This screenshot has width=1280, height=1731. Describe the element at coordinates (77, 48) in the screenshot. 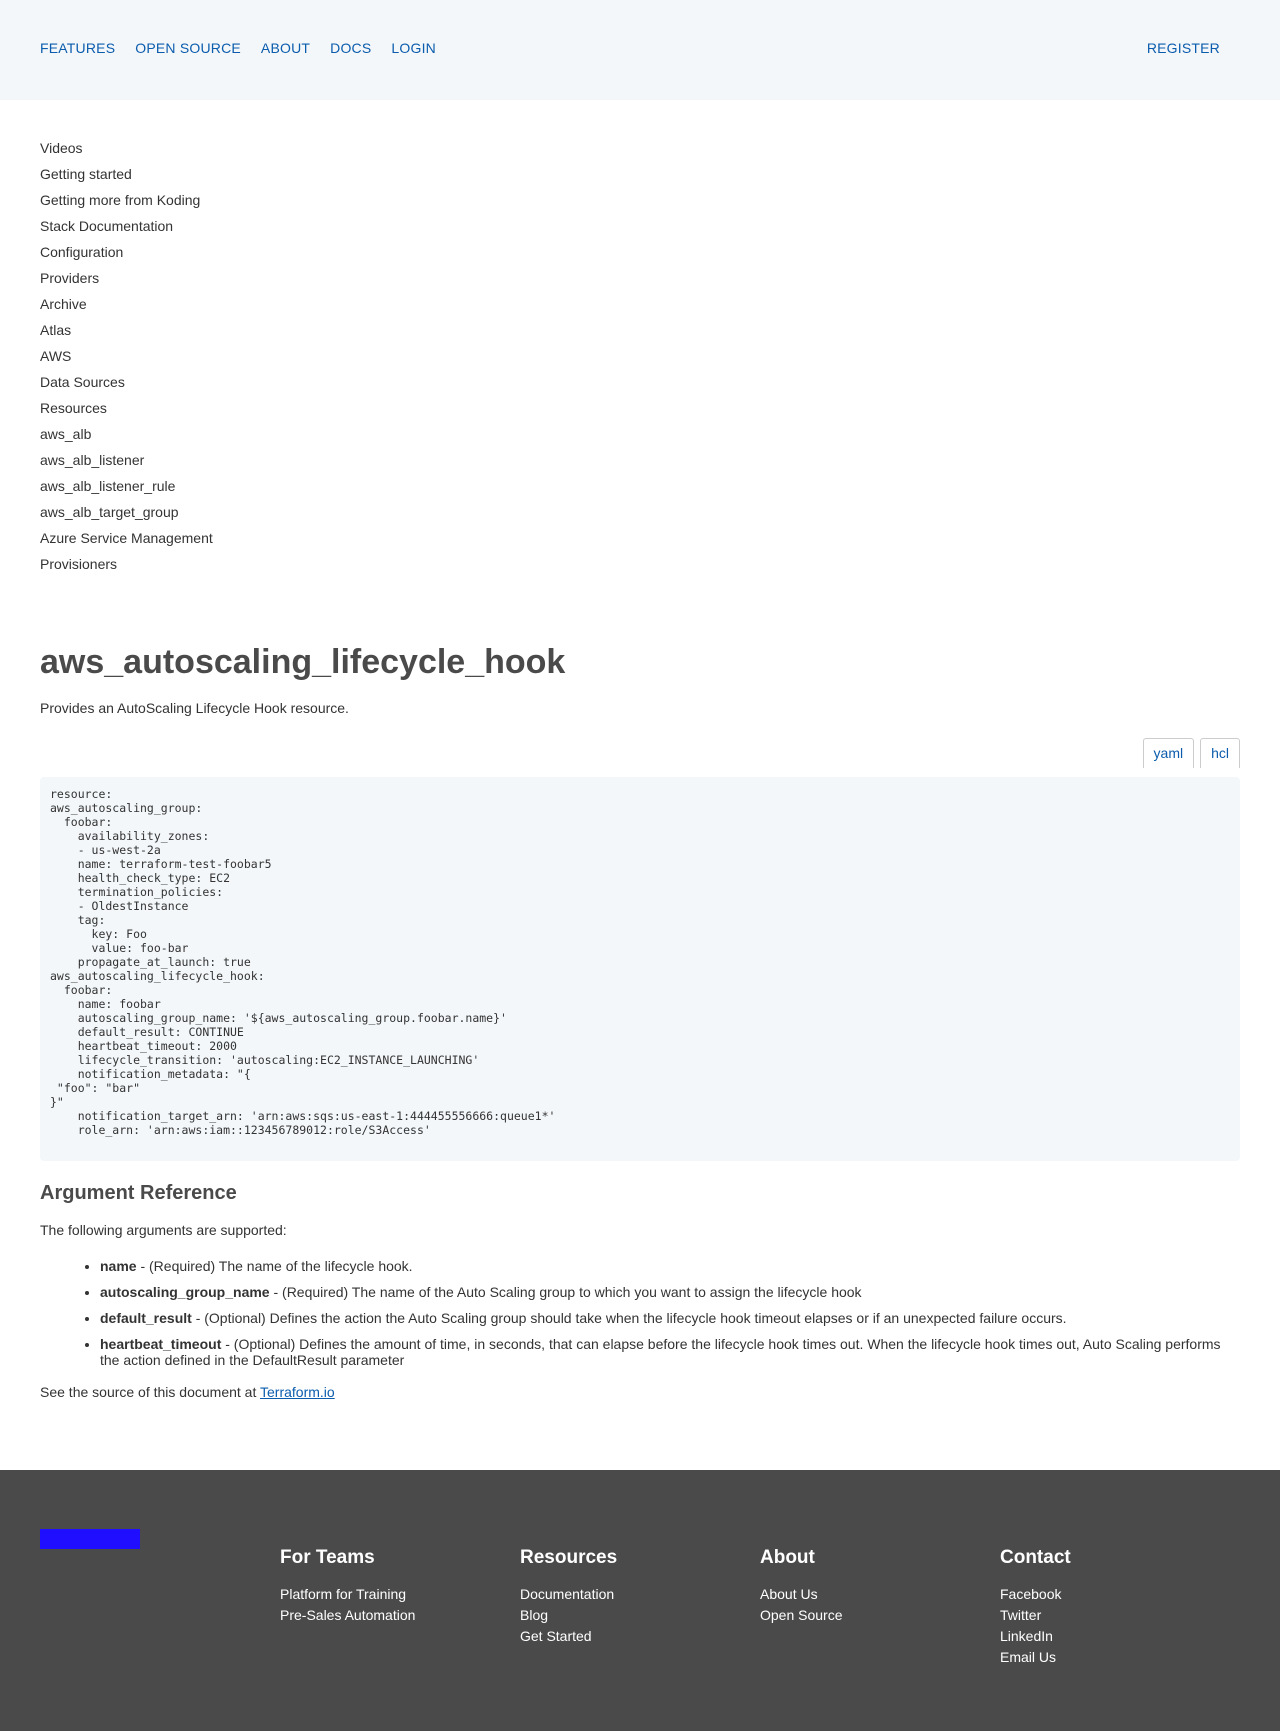

I see `nav-features: FEATURES` at that location.